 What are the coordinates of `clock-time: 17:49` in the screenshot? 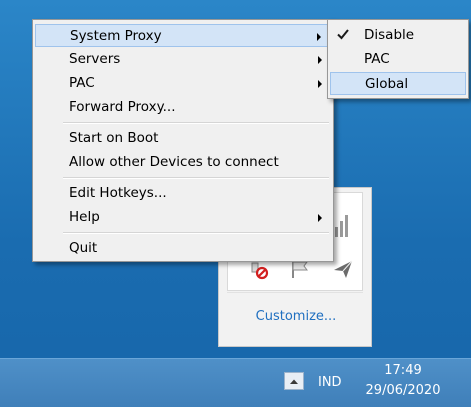 It's located at (403, 370).